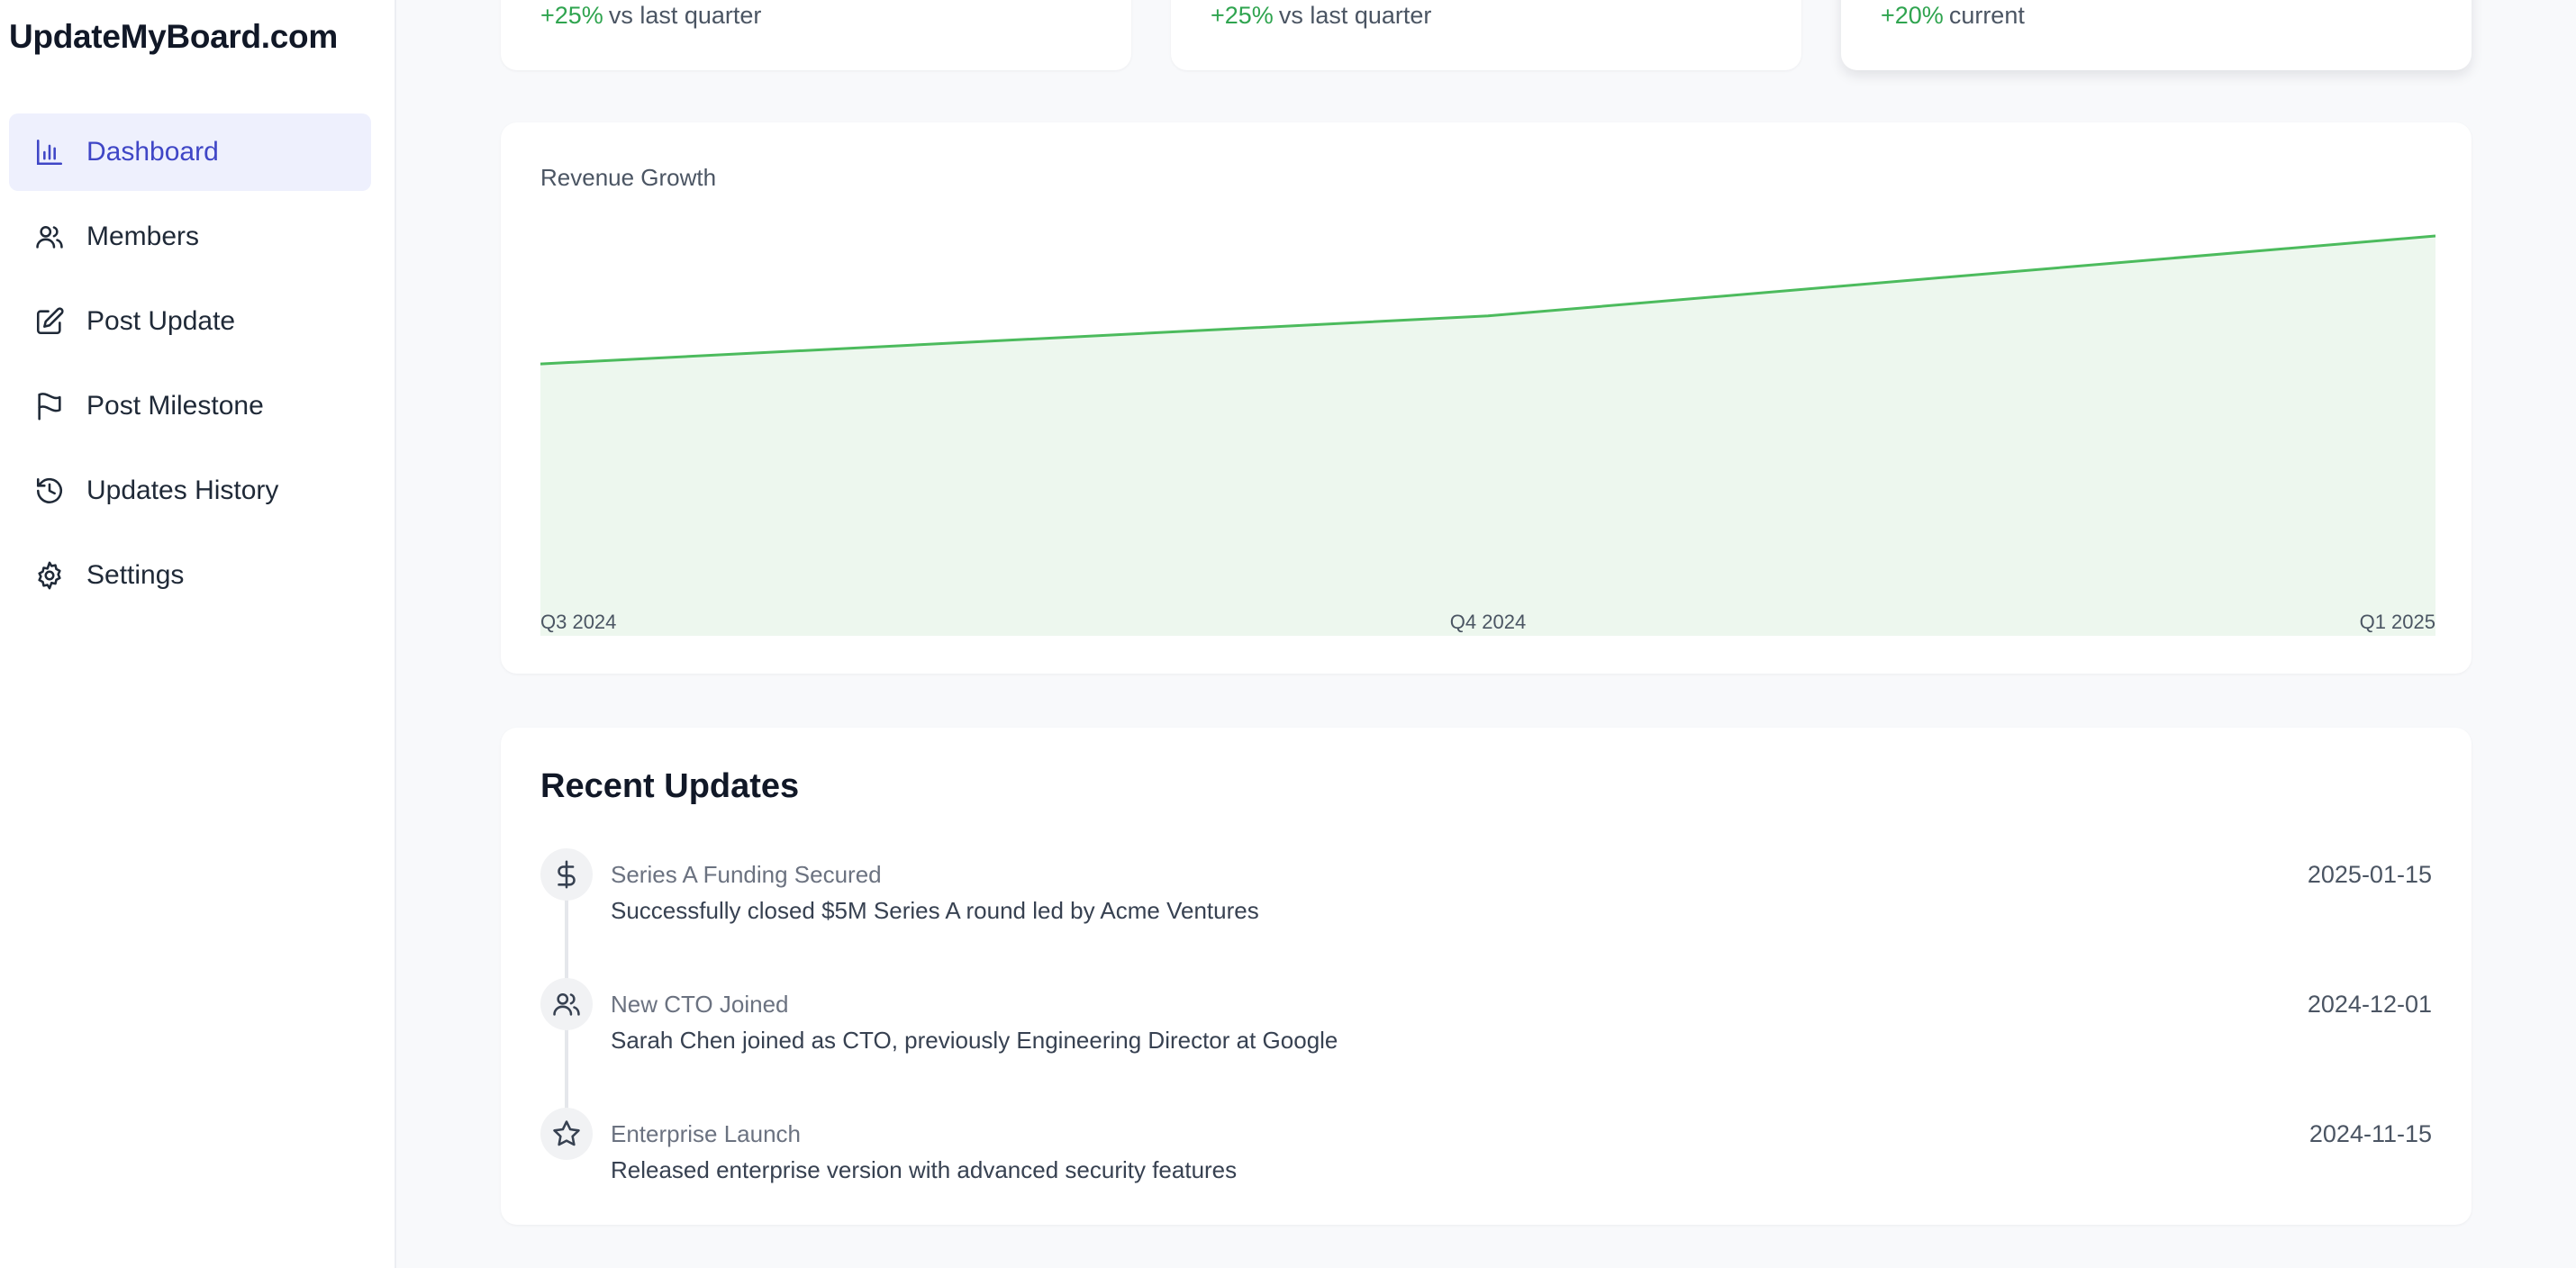  What do you see at coordinates (566, 874) in the screenshot?
I see `dollar-icon` at bounding box center [566, 874].